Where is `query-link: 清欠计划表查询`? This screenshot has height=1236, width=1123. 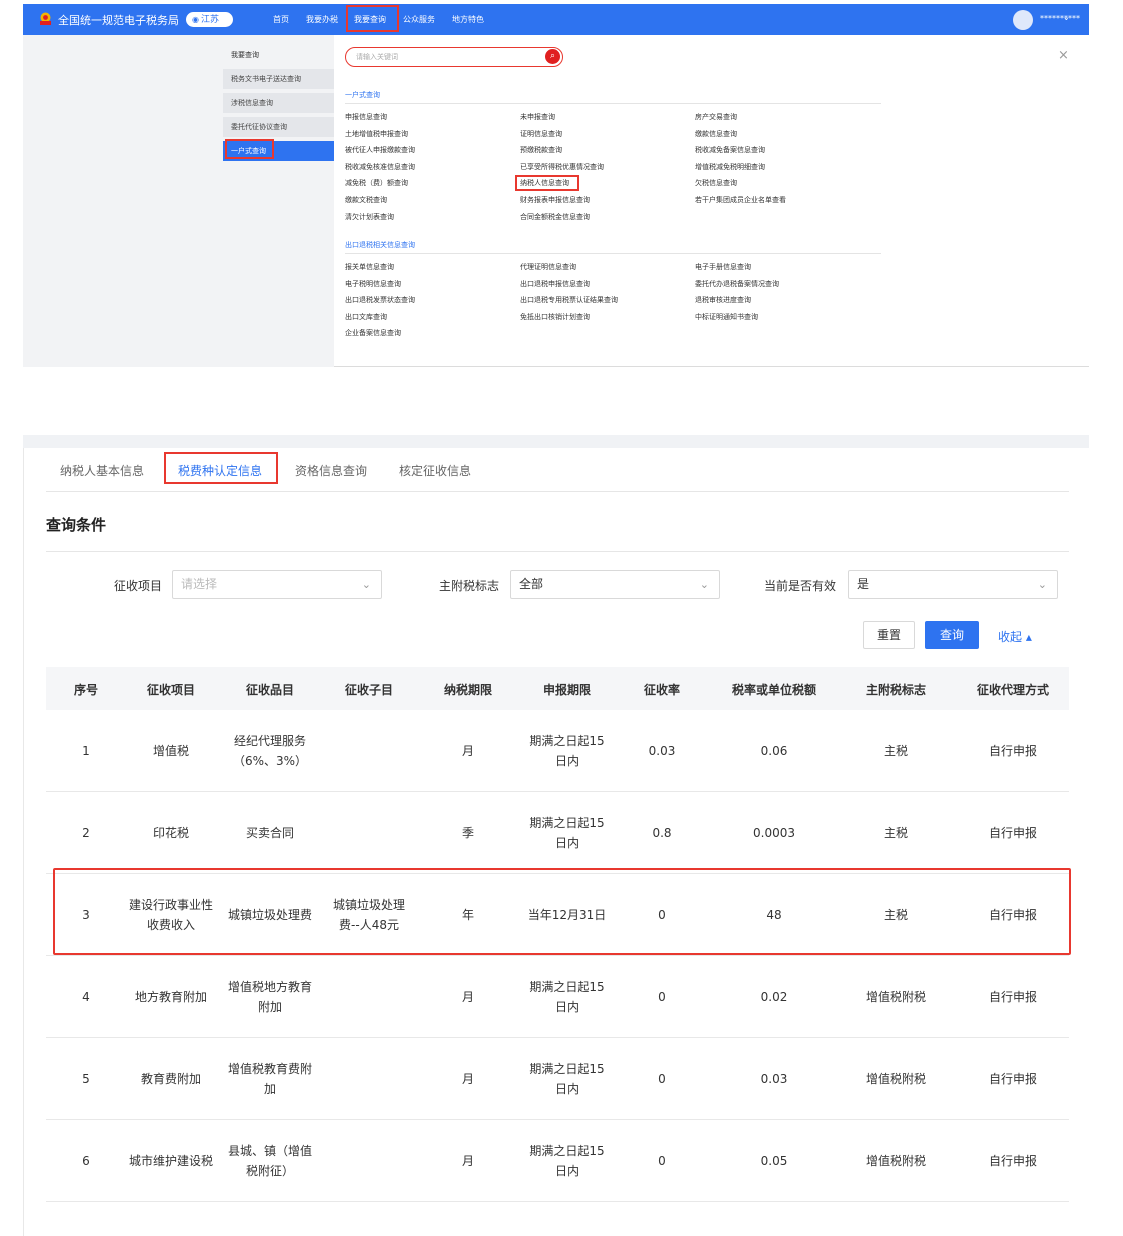
query-link: 清欠计划表查询 is located at coordinates (369, 217).